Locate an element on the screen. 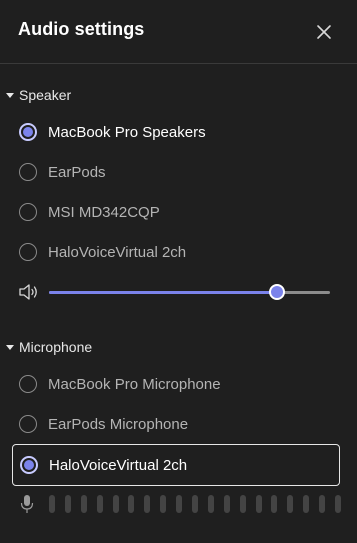 This screenshot has height=543, width=357. speaker-section-toggle: Speaker is located at coordinates (38, 95).